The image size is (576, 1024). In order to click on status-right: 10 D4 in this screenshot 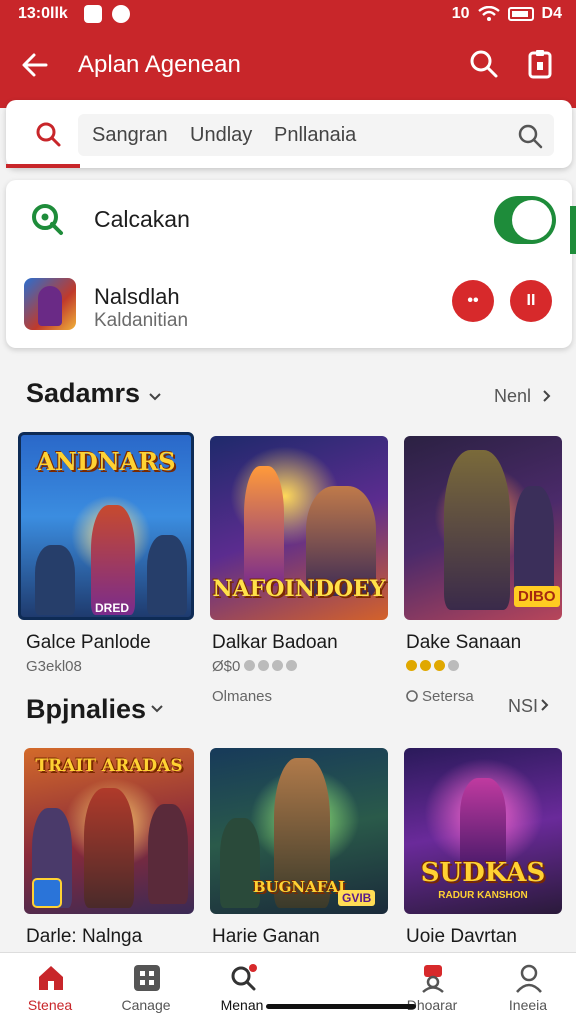, I will do `click(507, 14)`.